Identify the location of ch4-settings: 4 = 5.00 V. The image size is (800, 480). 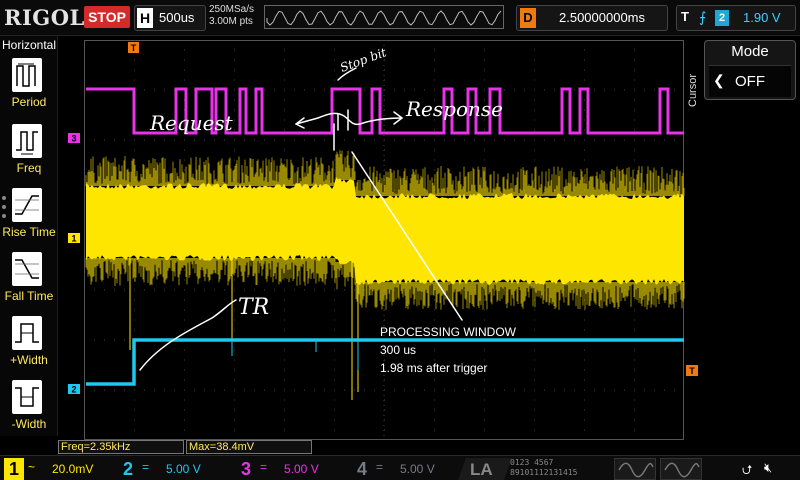
(406, 469).